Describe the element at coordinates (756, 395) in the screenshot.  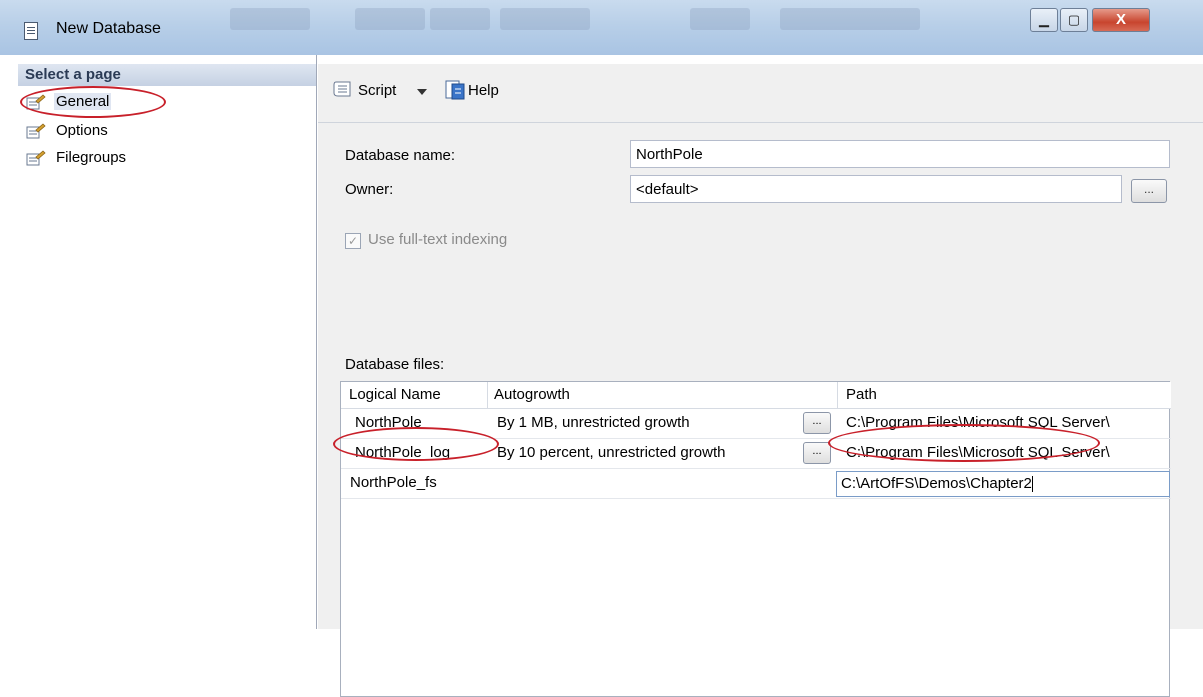
I see `grid-header: Logical Name Autogrowth Path` at that location.